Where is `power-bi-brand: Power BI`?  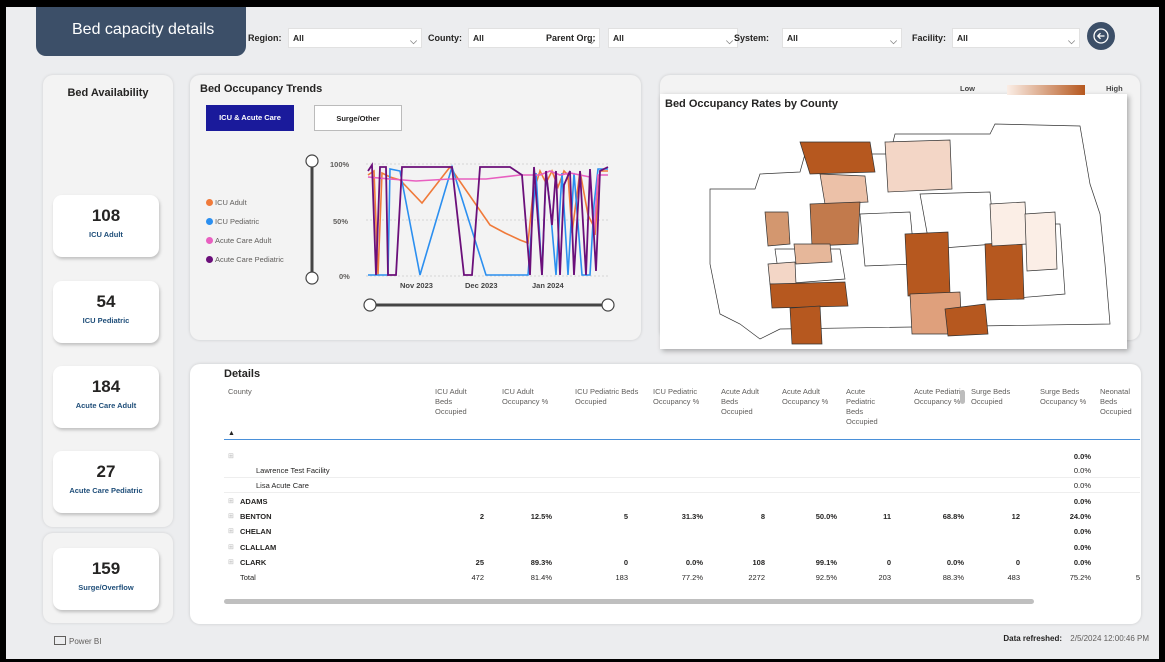 power-bi-brand: Power BI is located at coordinates (77, 641).